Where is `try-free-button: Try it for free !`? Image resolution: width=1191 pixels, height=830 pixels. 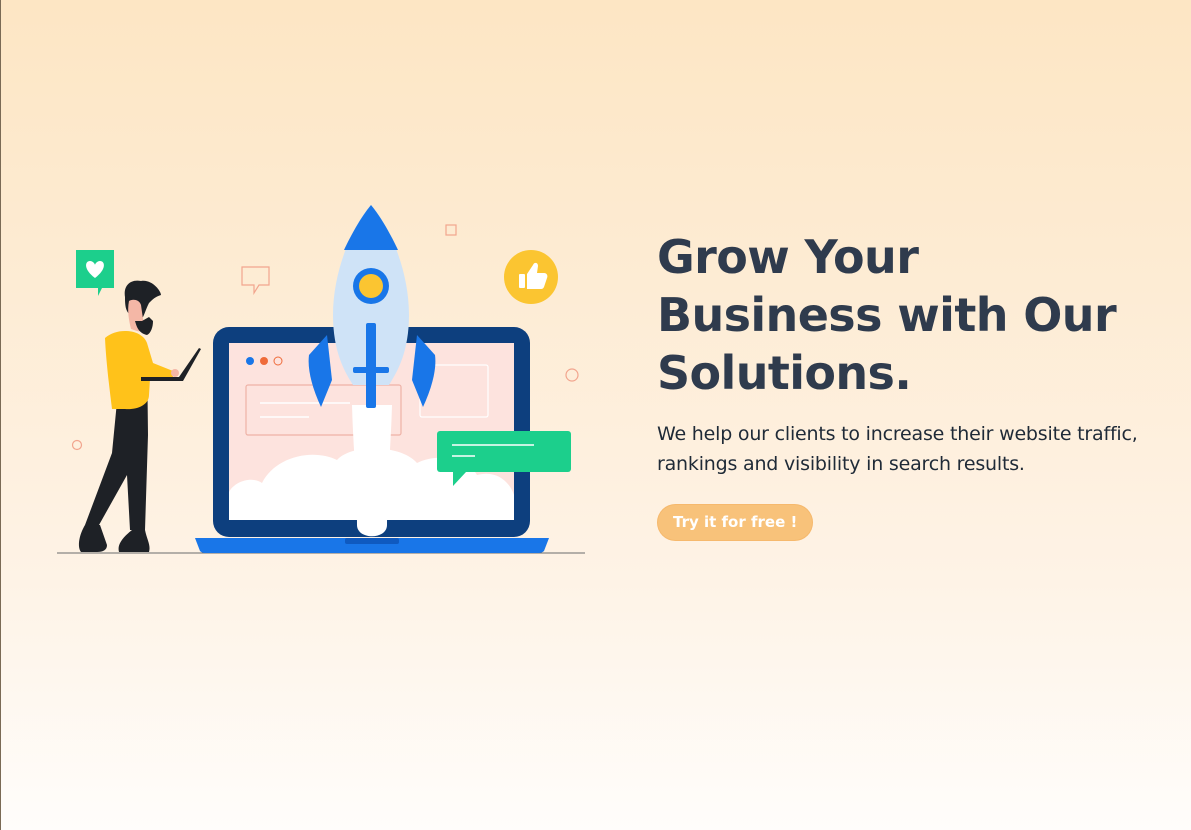 try-free-button: Try it for free ! is located at coordinates (735, 522).